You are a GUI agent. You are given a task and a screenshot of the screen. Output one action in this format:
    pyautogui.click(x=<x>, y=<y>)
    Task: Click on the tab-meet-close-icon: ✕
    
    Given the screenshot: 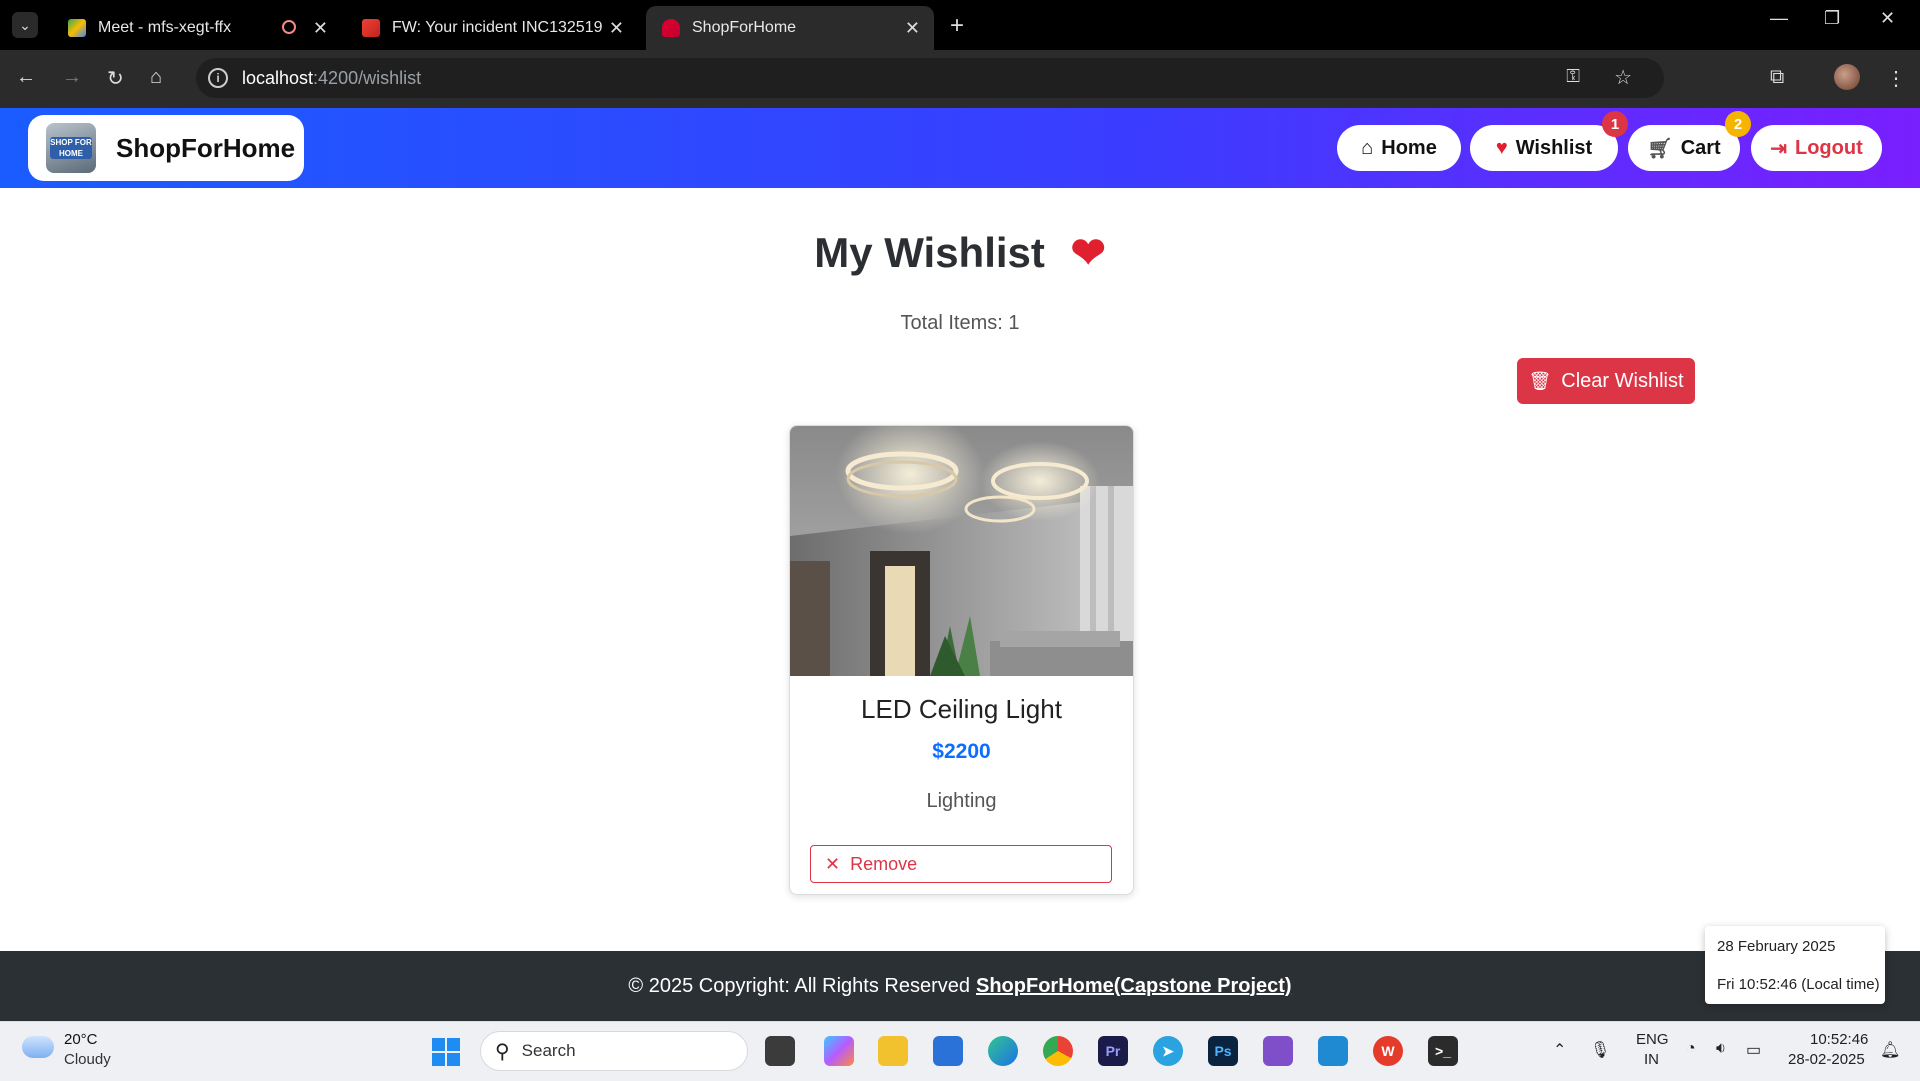 What is the action you would take?
    pyautogui.click(x=320, y=28)
    